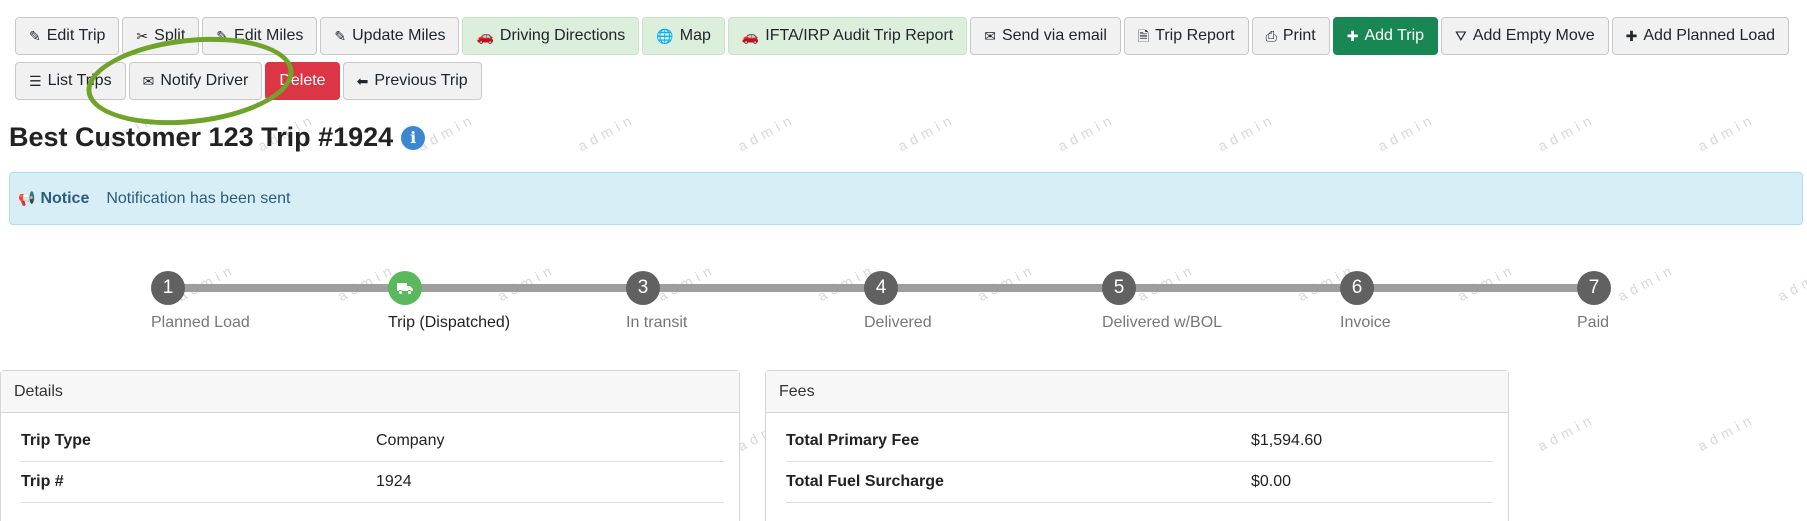 The image size is (1807, 521). I want to click on trip-report-button: 🗎 Trip Report, so click(1186, 36).